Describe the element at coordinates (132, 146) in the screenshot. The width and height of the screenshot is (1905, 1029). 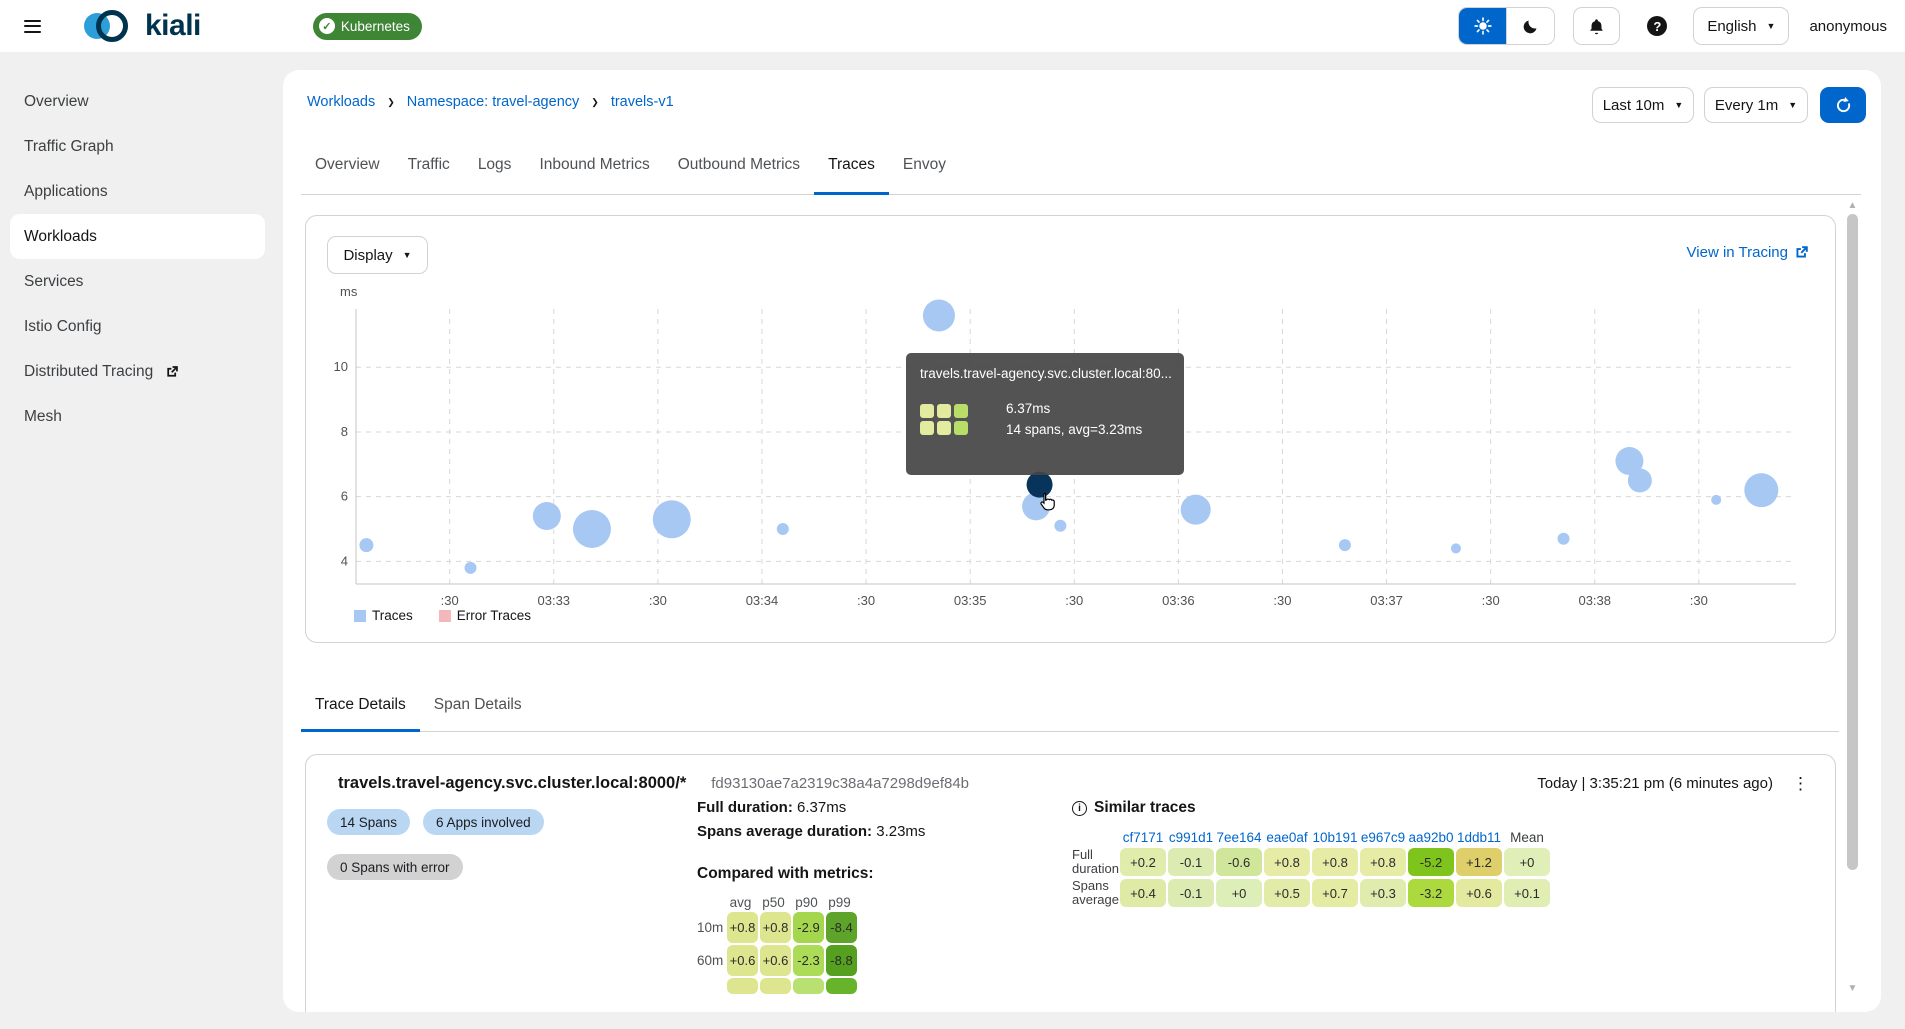
I see `sidebar-item-traffic-graph: Traffic Graph` at that location.